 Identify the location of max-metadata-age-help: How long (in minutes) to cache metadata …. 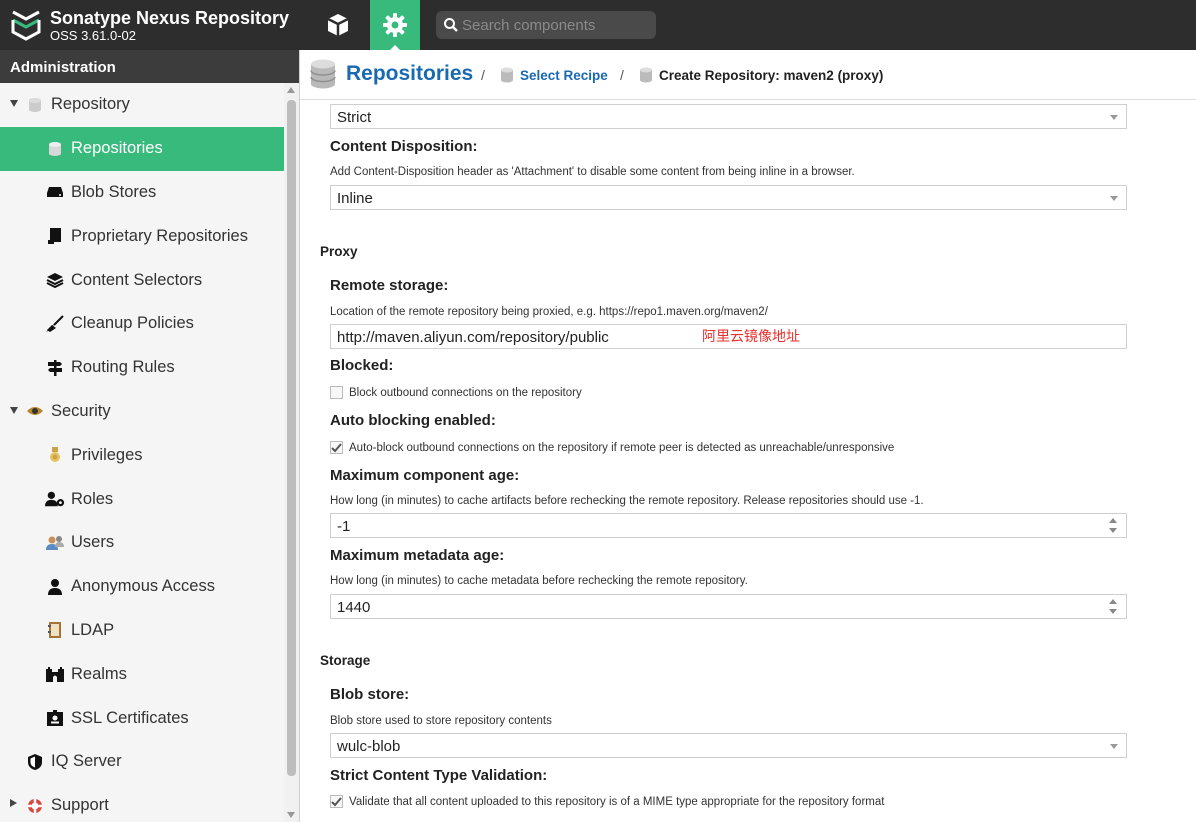
(539, 581).